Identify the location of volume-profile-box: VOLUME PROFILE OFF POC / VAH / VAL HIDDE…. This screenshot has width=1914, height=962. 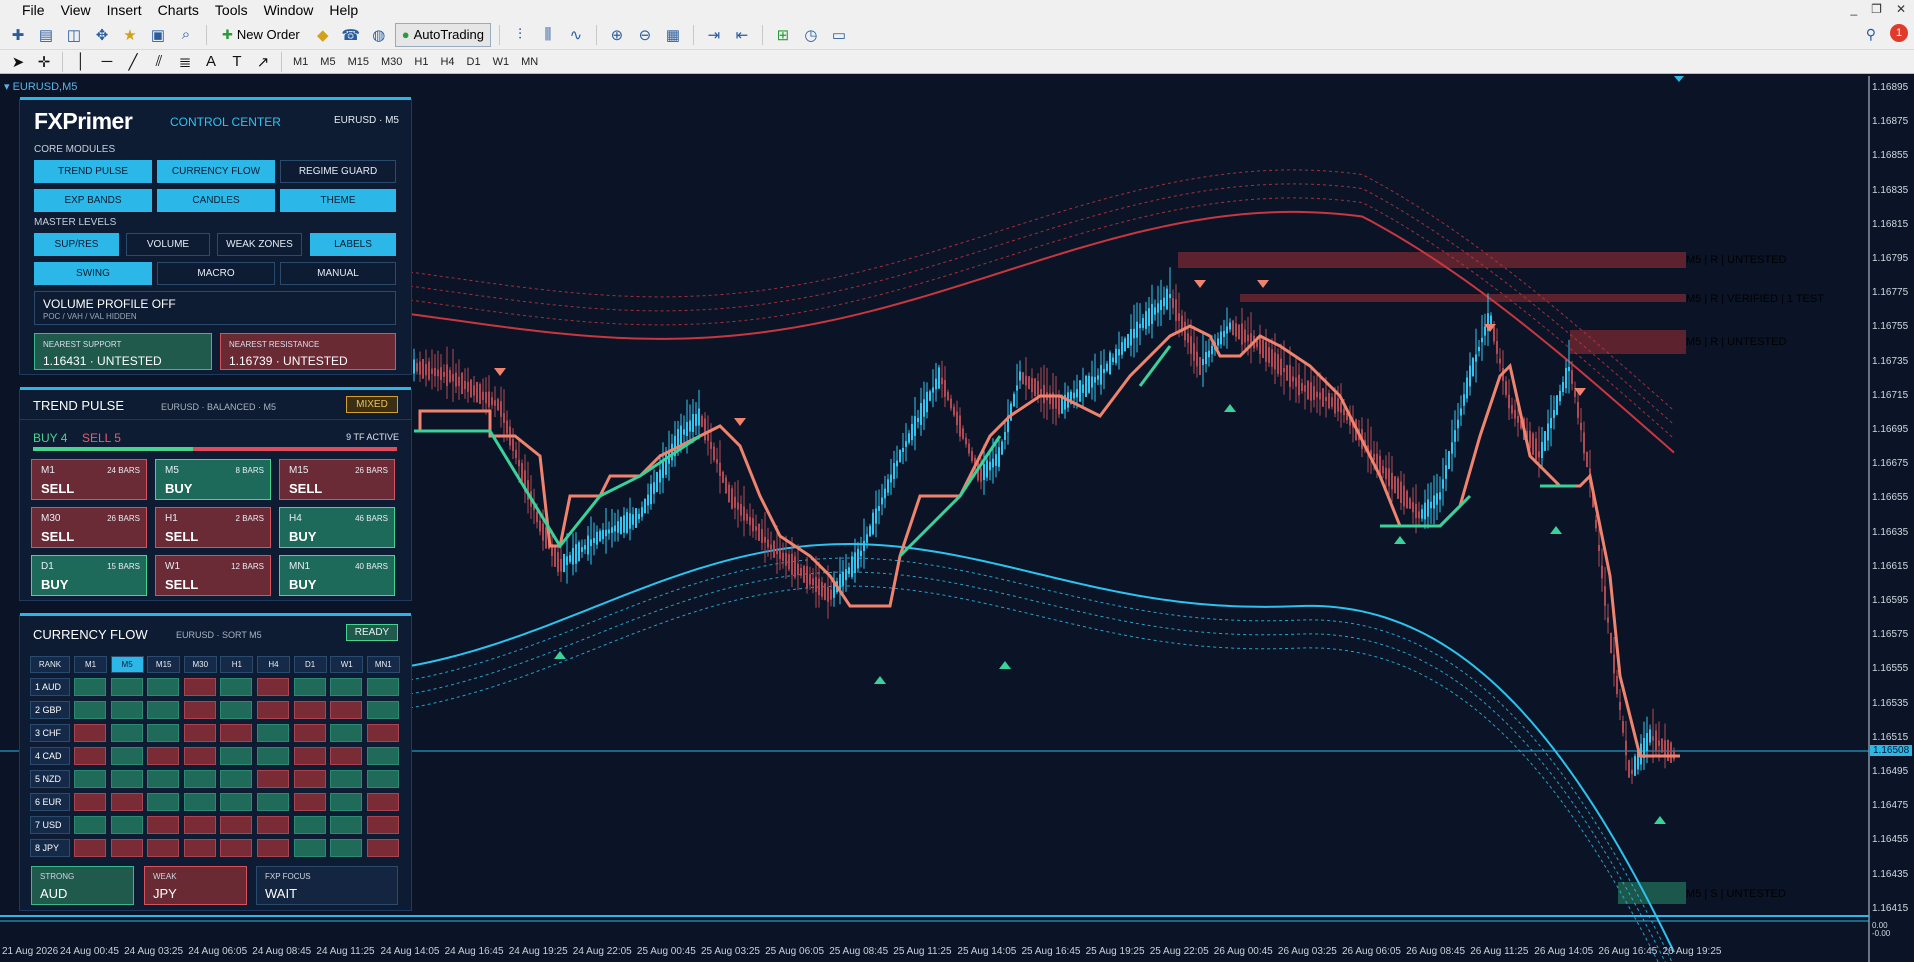
(215, 308).